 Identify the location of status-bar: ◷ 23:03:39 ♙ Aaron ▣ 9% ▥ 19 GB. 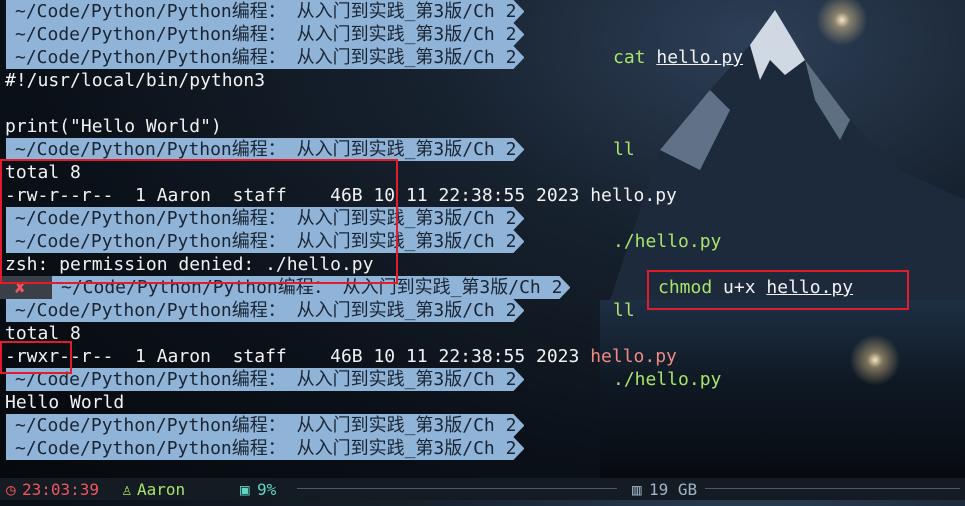
(482, 489).